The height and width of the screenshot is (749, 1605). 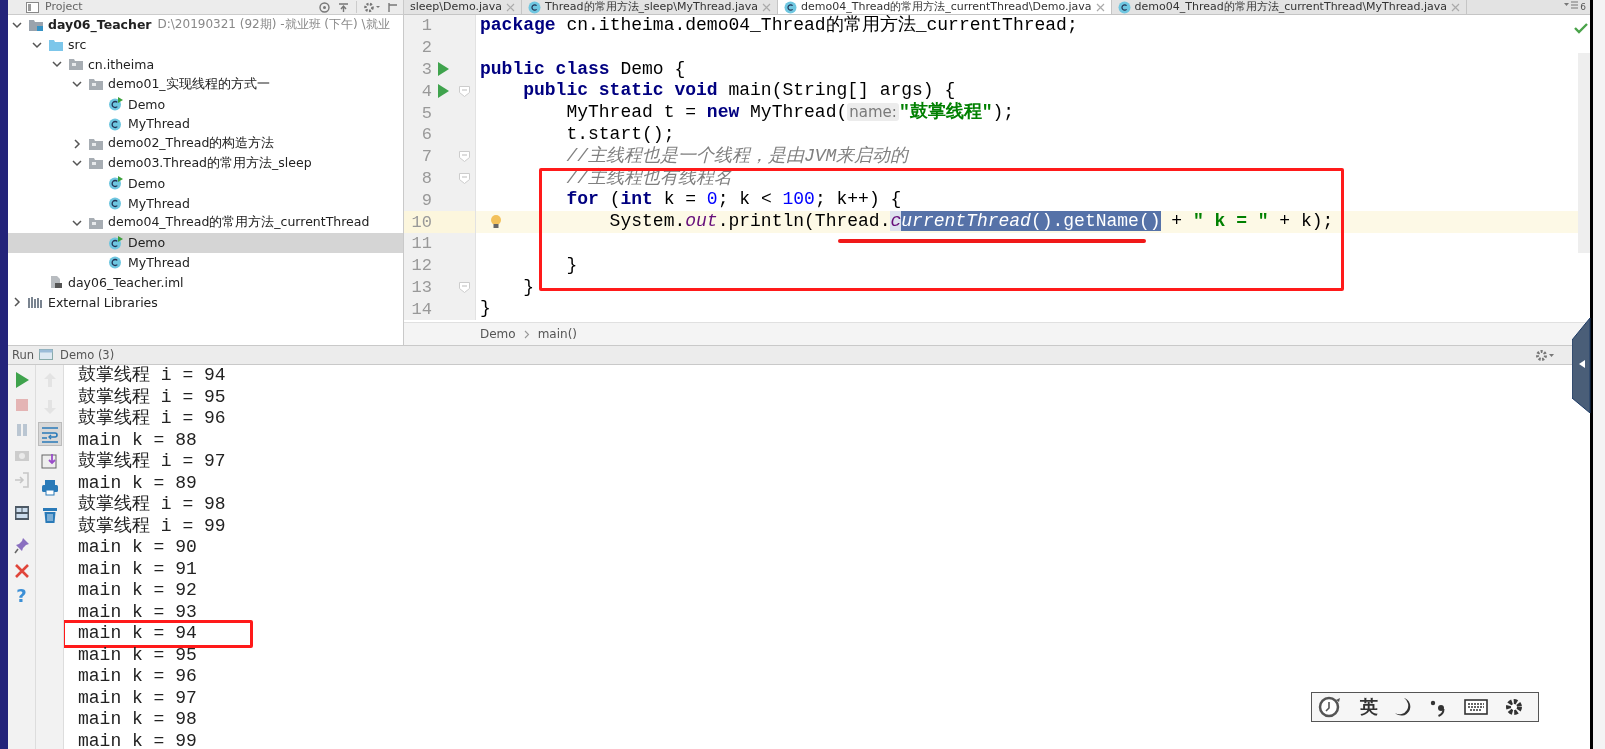 I want to click on collapse-all-icon, so click(x=343, y=7).